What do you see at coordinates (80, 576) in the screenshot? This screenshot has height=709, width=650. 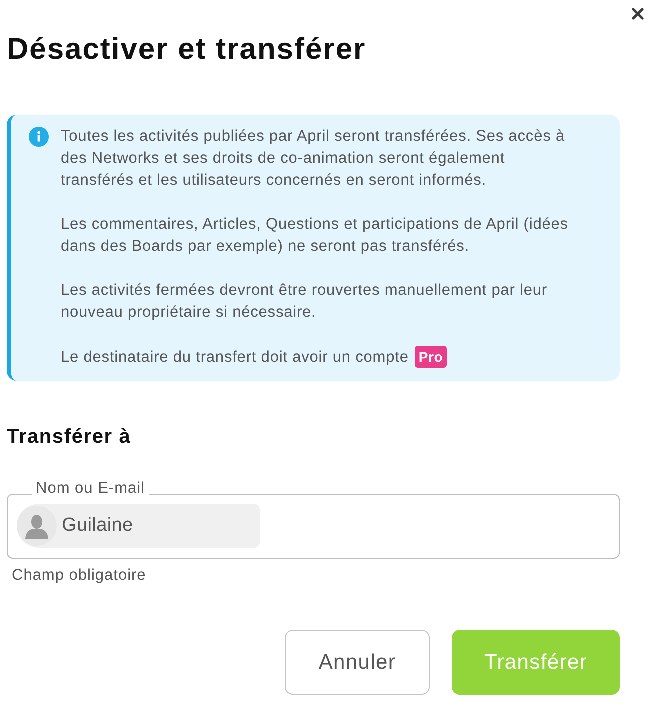 I see `helper-text: Champ obligatoire` at bounding box center [80, 576].